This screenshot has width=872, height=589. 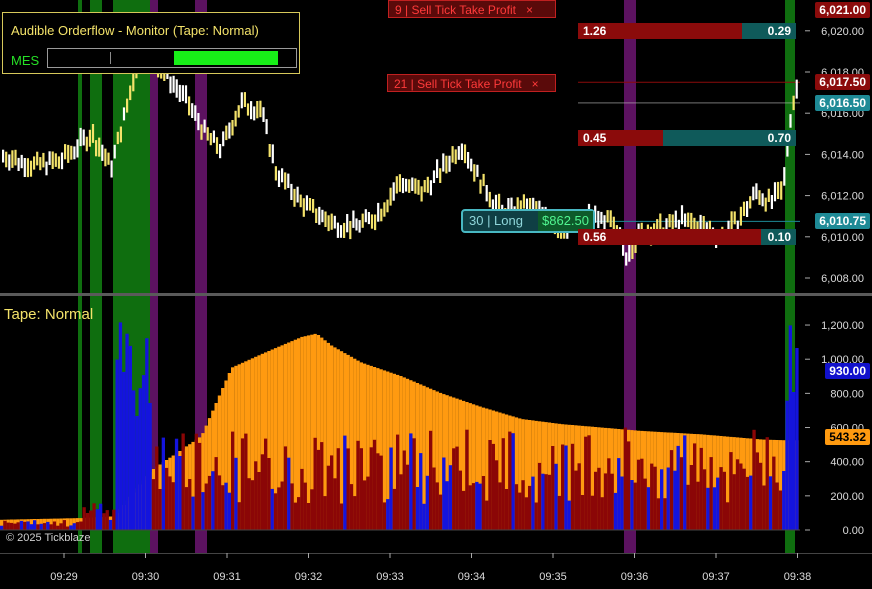 I want to click on tape-axis-label: 930.00, so click(x=847, y=371).